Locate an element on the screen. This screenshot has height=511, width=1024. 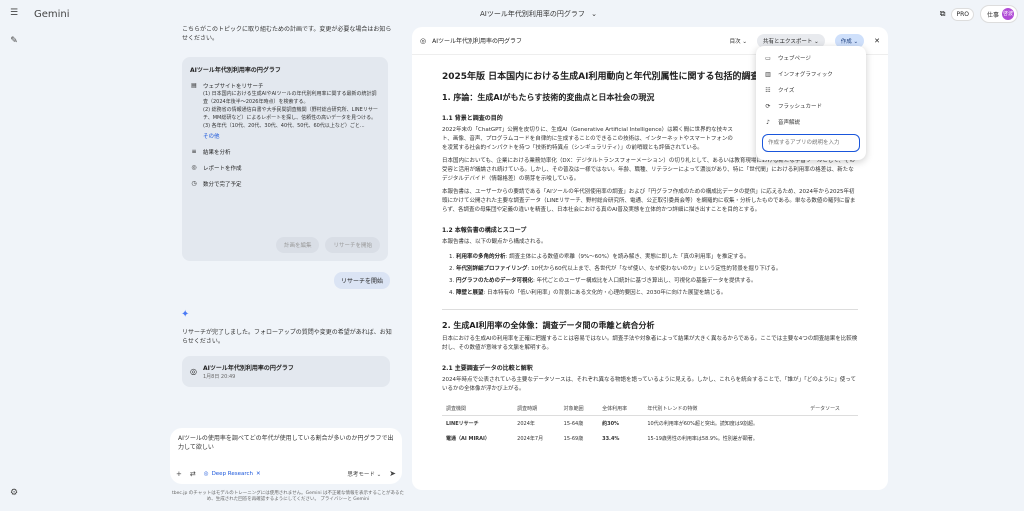
menu-item-label: クイズ is located at coordinates (786, 91).